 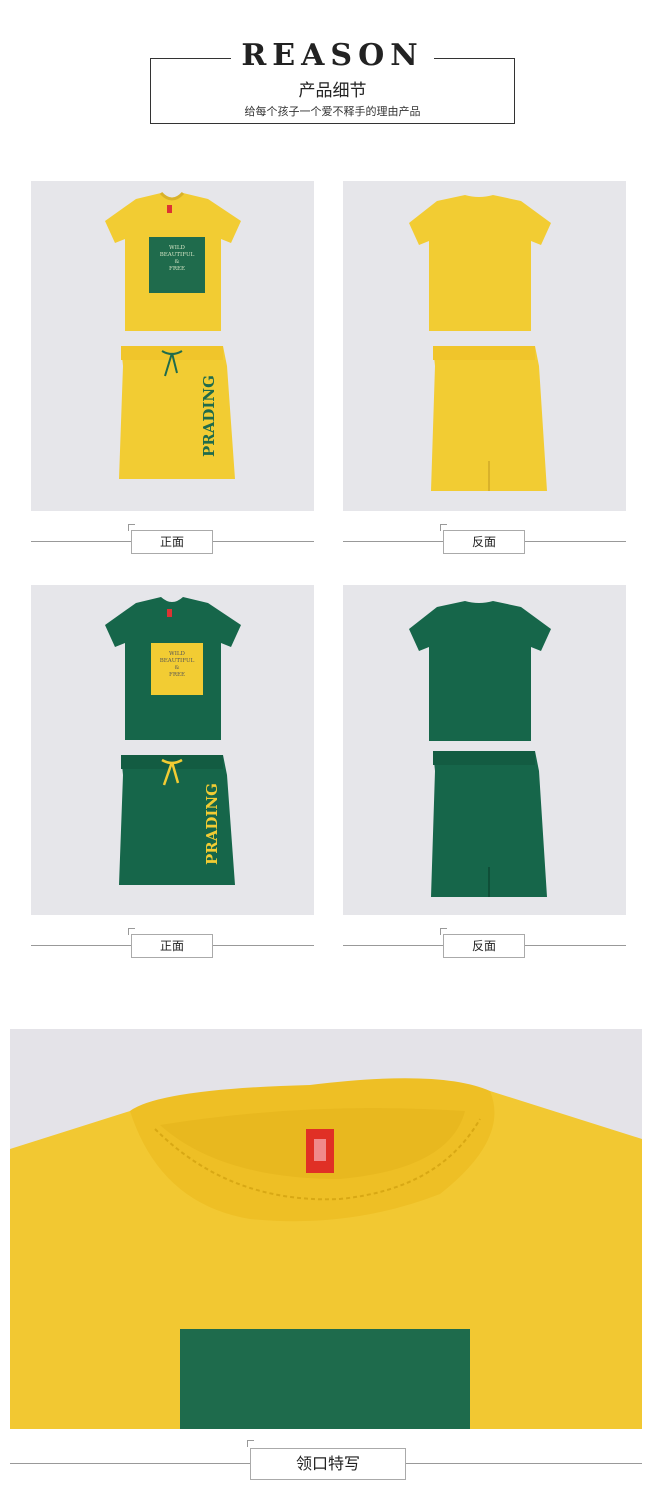 What do you see at coordinates (480, 749) in the screenshot?
I see `green-back-outfit-image` at bounding box center [480, 749].